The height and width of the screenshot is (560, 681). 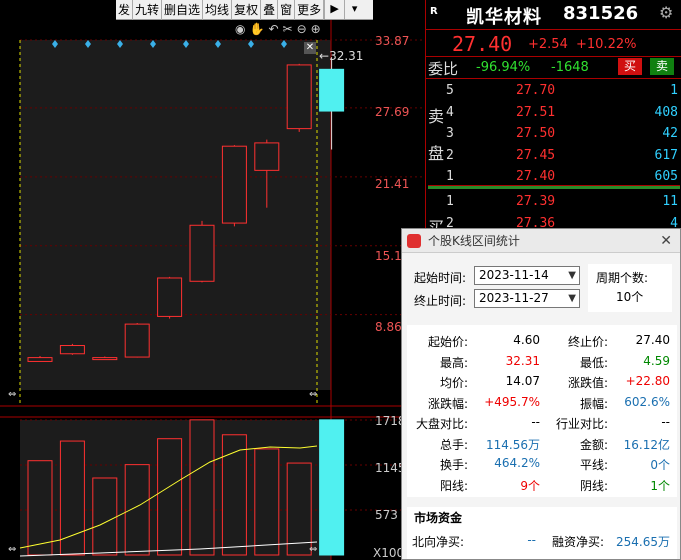 What do you see at coordinates (541, 241) in the screenshot?
I see `dialog-title-bar: 个股K线区间统计 ✕` at bounding box center [541, 241].